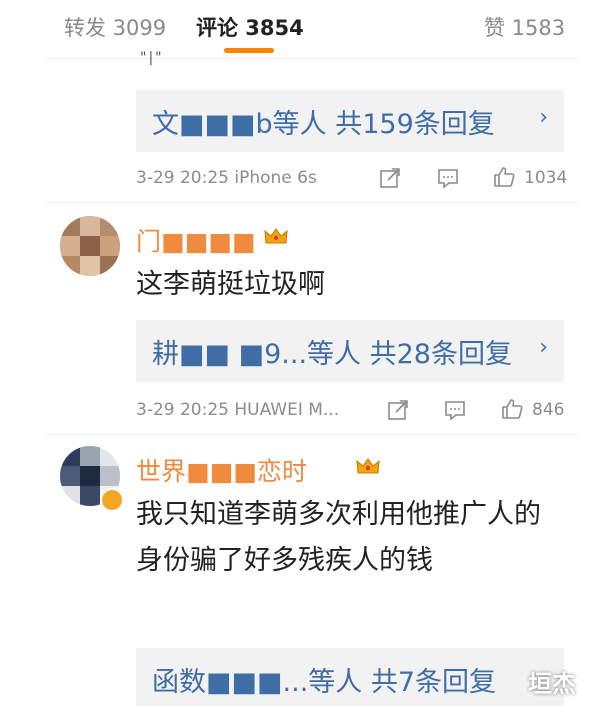 This screenshot has height=712, width=592. What do you see at coordinates (324, 682) in the screenshot?
I see `reply-summary-text: 函数■■■...等人 共7条回复` at bounding box center [324, 682].